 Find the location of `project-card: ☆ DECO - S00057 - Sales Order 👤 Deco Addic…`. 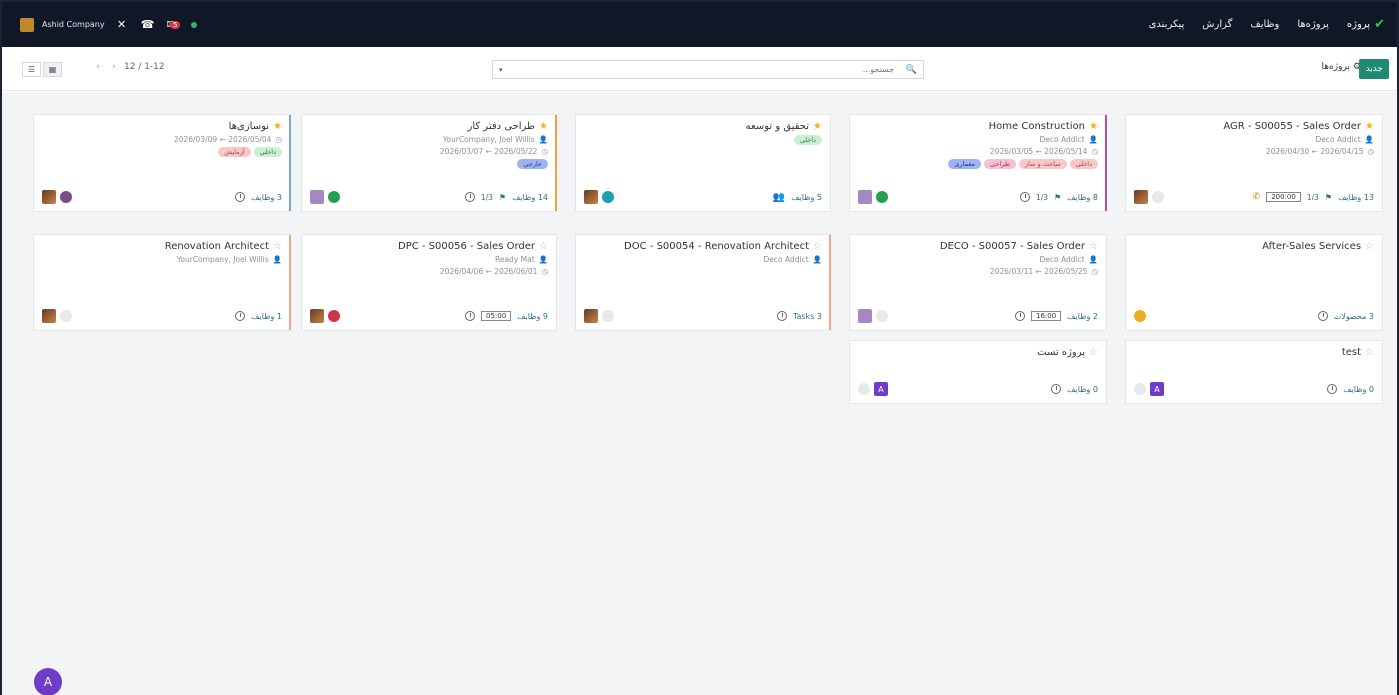

project-card: ☆ DECO - S00057 - Sales Order 👤 Deco Addic… is located at coordinates (978, 282).